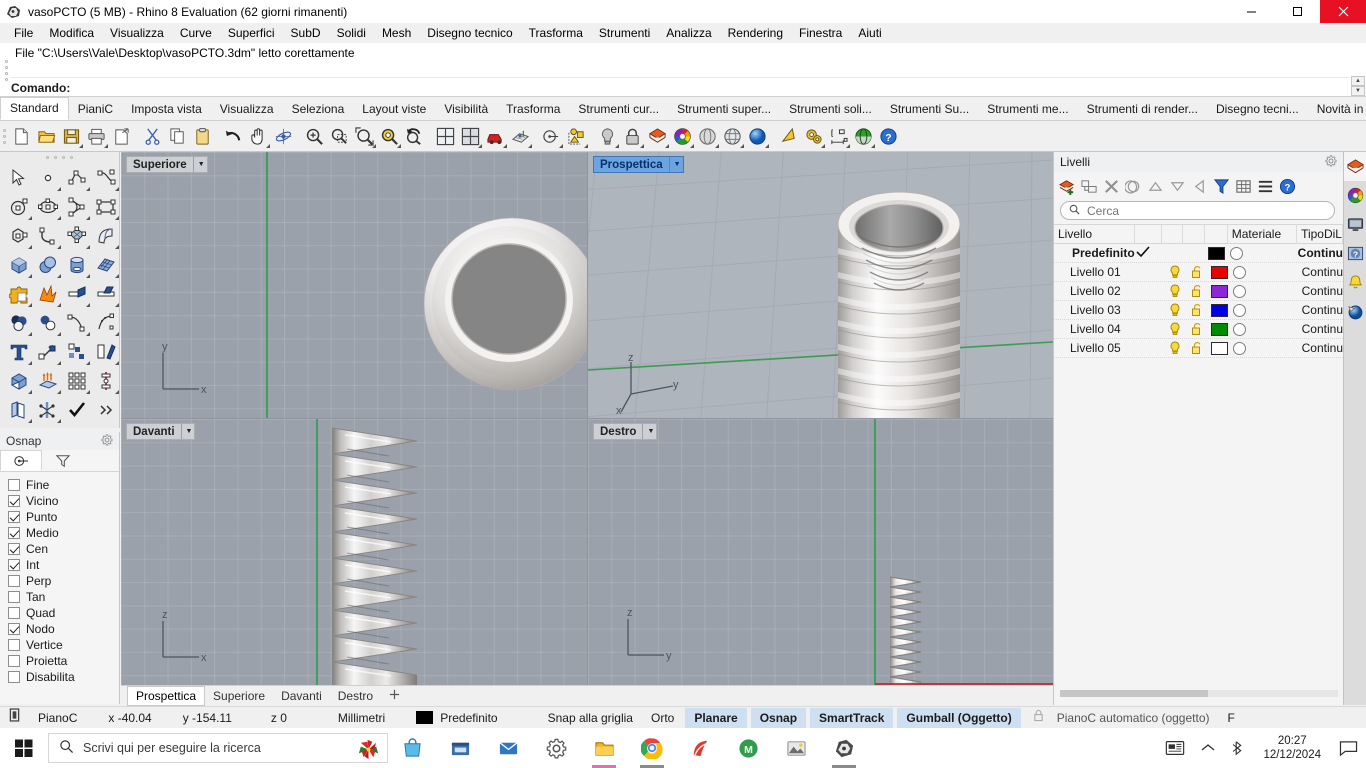 Image resolution: width=1366 pixels, height=768 pixels. I want to click on ellipse-icon, so click(47, 206).